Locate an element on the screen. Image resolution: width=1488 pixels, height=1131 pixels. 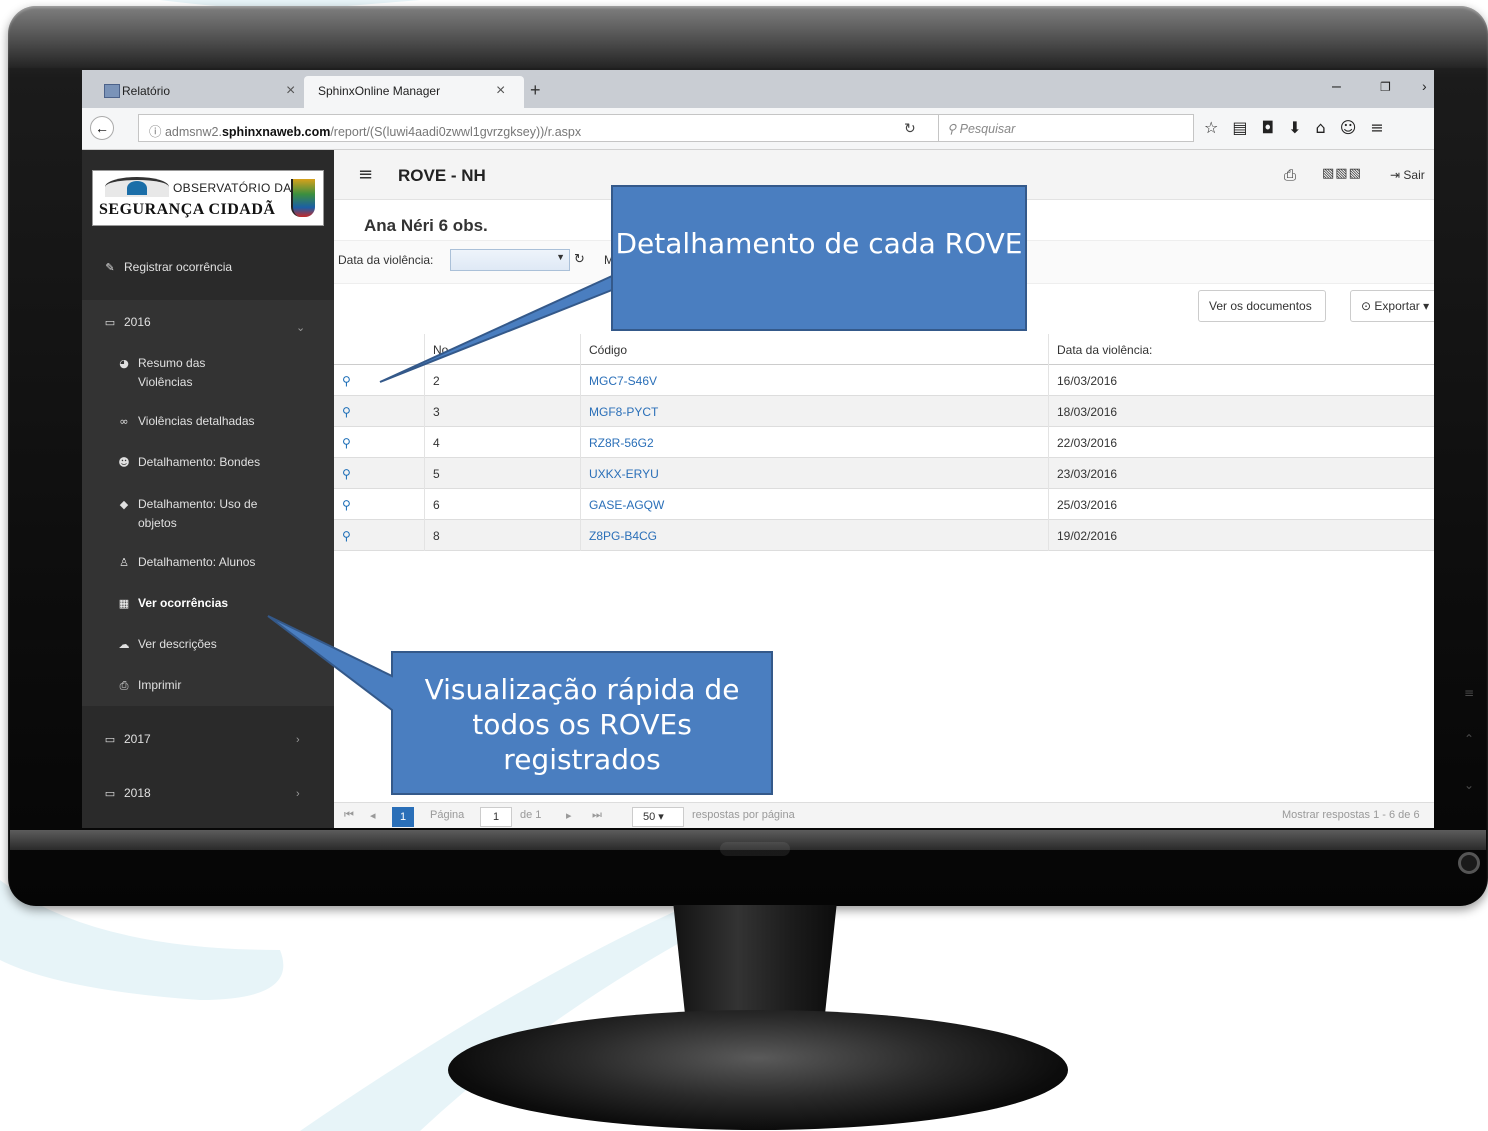
logout-button: ⇥ Sair is located at coordinates (1407, 175).